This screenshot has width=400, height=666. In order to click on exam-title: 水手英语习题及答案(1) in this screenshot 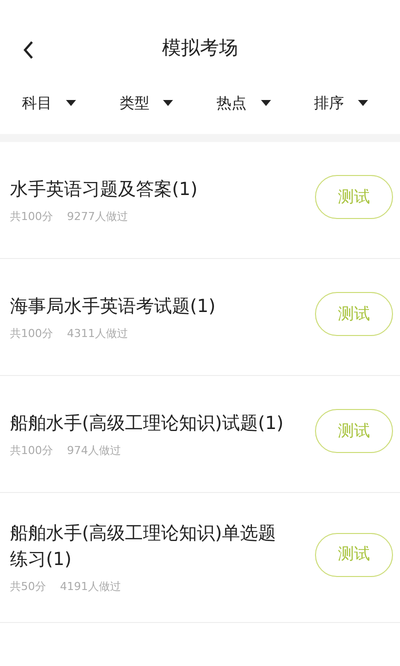, I will do `click(104, 190)`.